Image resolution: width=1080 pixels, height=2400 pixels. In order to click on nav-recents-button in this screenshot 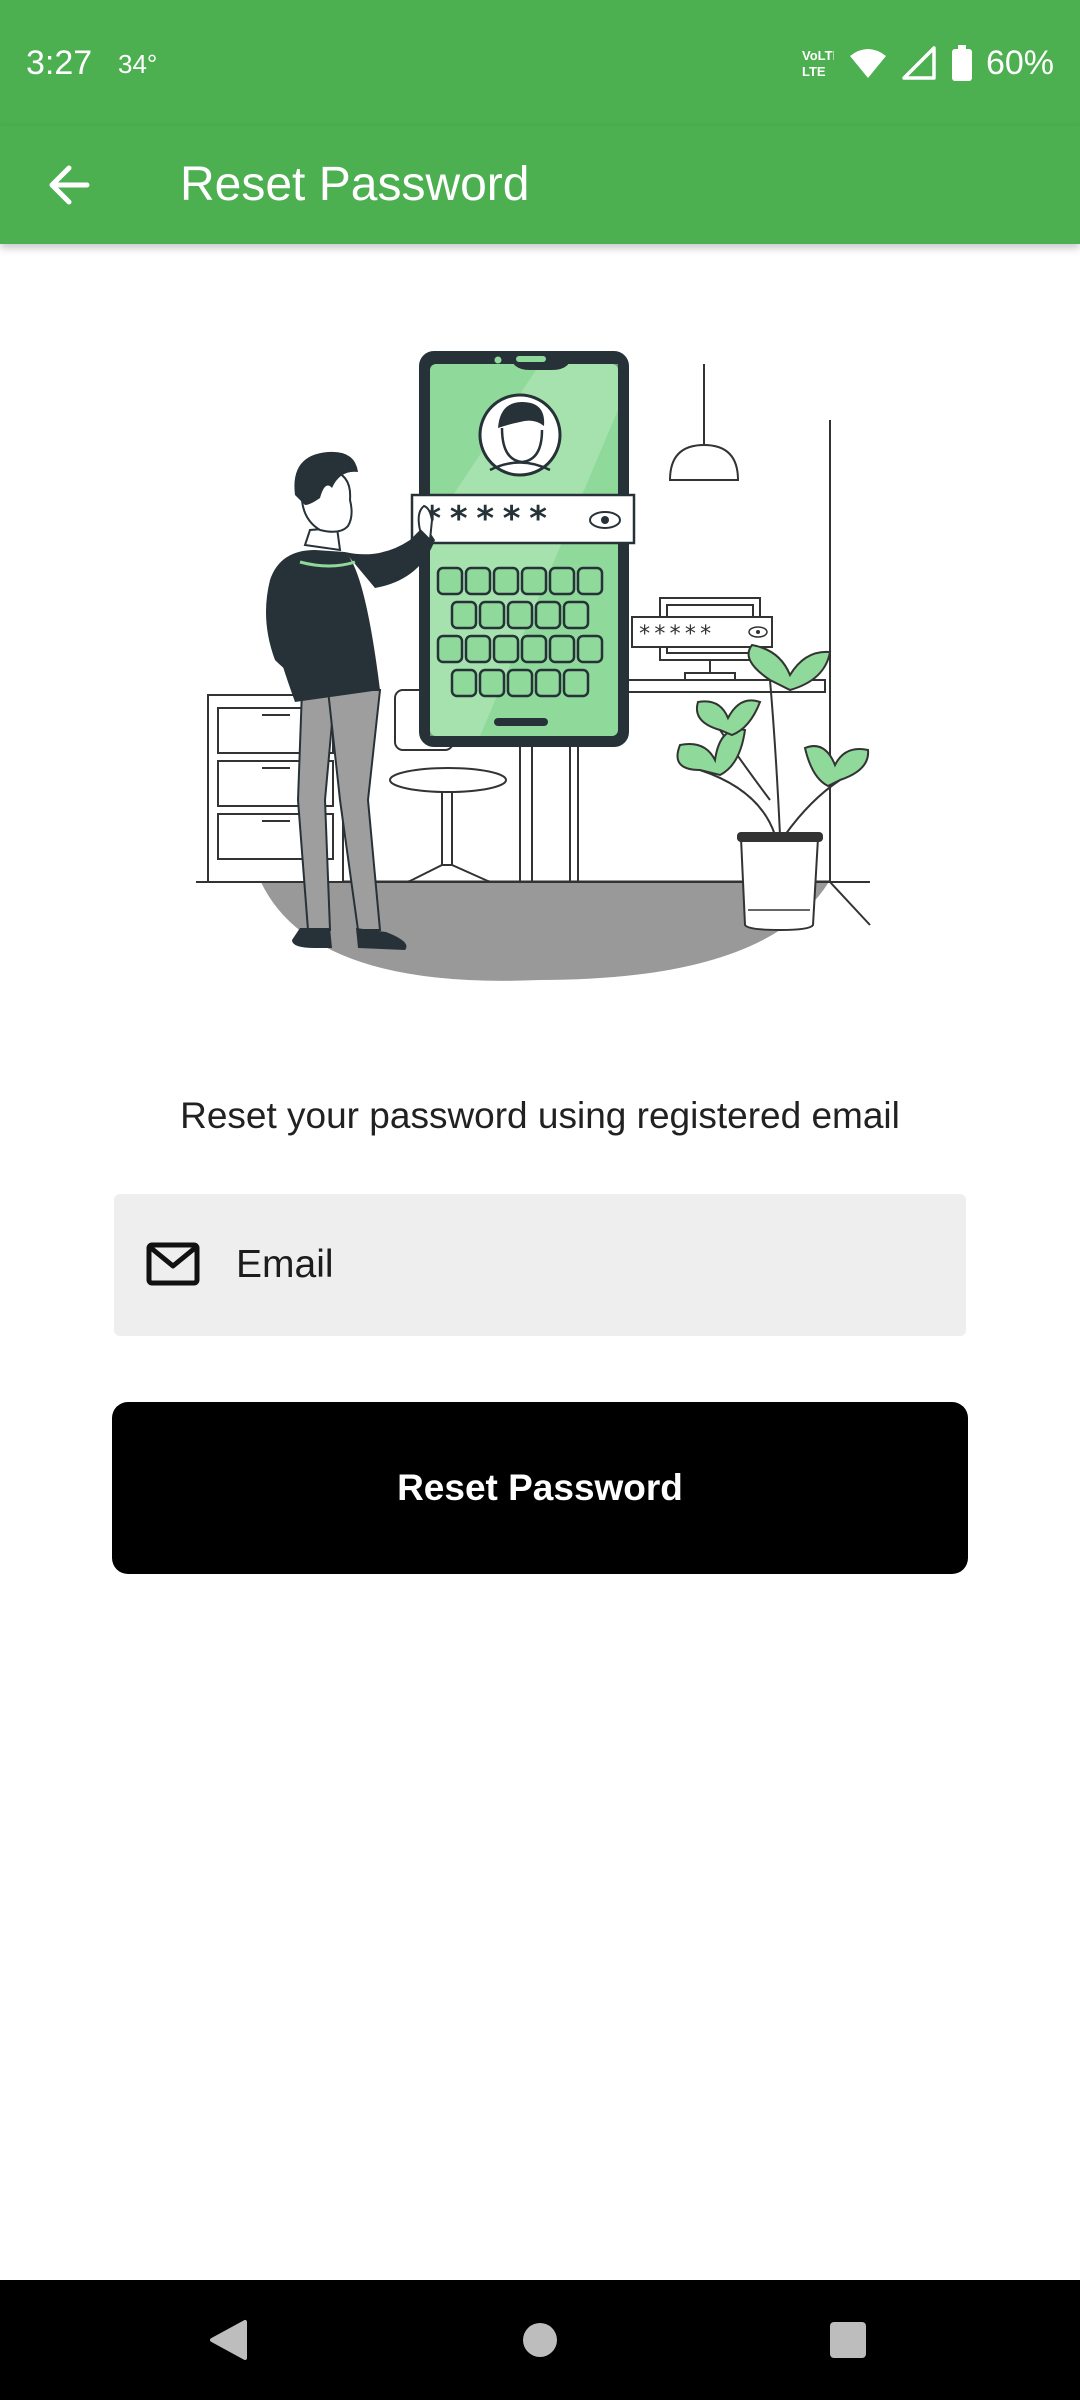, I will do `click(848, 2340)`.